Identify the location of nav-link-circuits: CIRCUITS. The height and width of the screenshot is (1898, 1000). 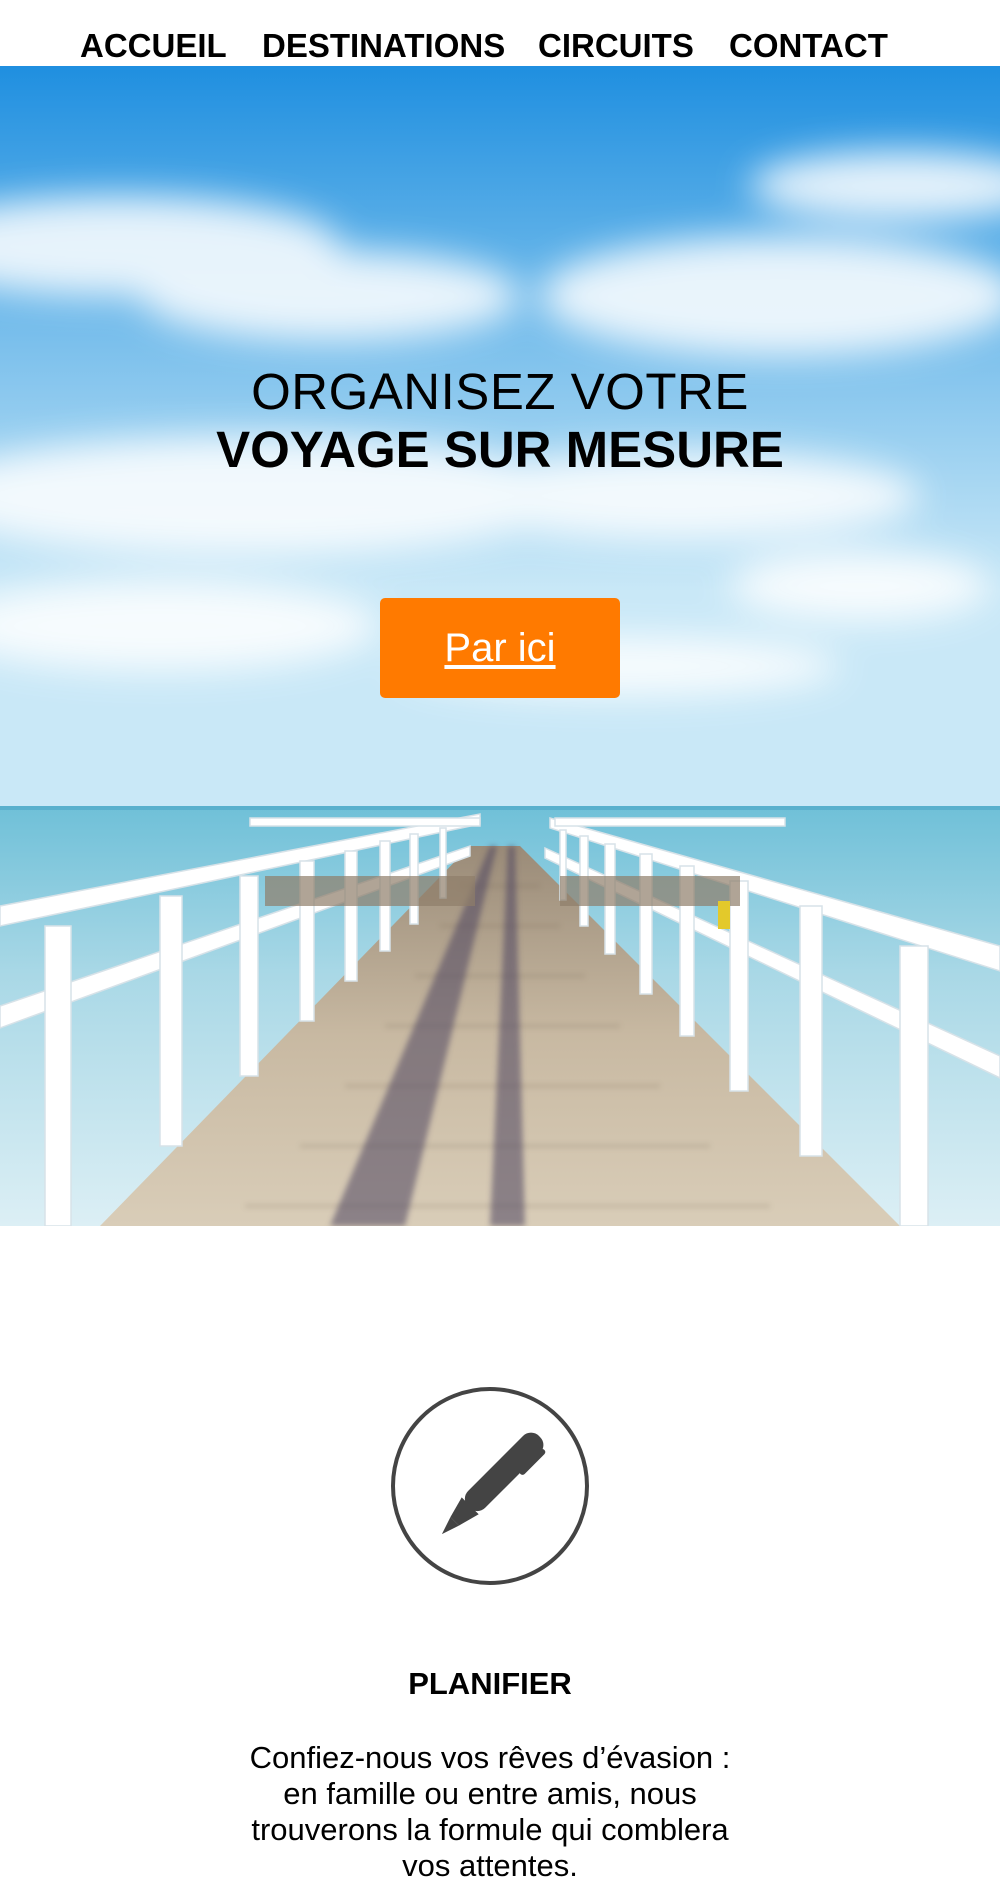
(616, 46).